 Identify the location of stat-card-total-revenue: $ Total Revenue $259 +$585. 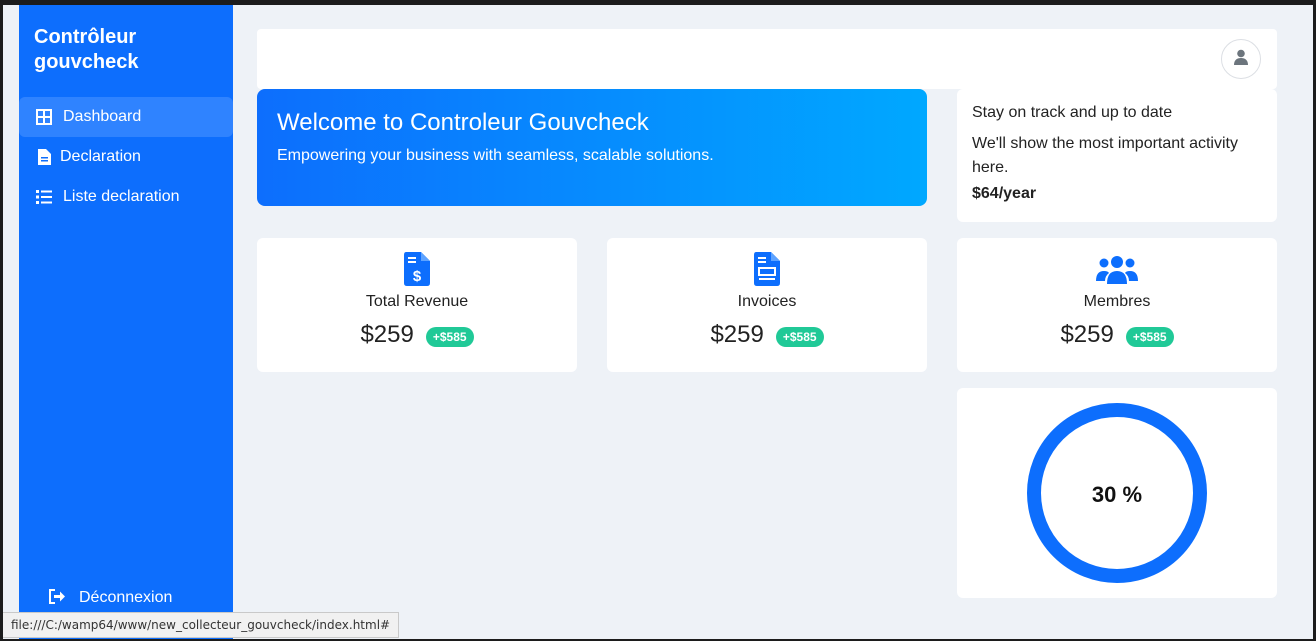
(417, 305).